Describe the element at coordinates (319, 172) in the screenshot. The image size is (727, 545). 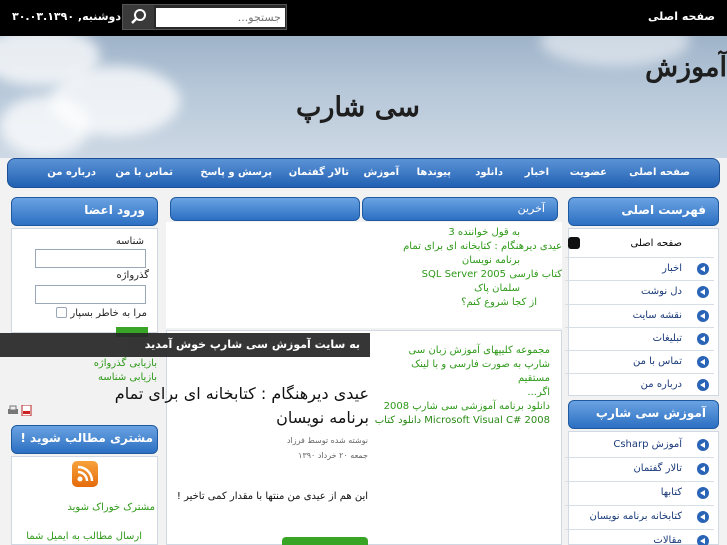
I see `nav-forum: تالار گفتمان` at that location.